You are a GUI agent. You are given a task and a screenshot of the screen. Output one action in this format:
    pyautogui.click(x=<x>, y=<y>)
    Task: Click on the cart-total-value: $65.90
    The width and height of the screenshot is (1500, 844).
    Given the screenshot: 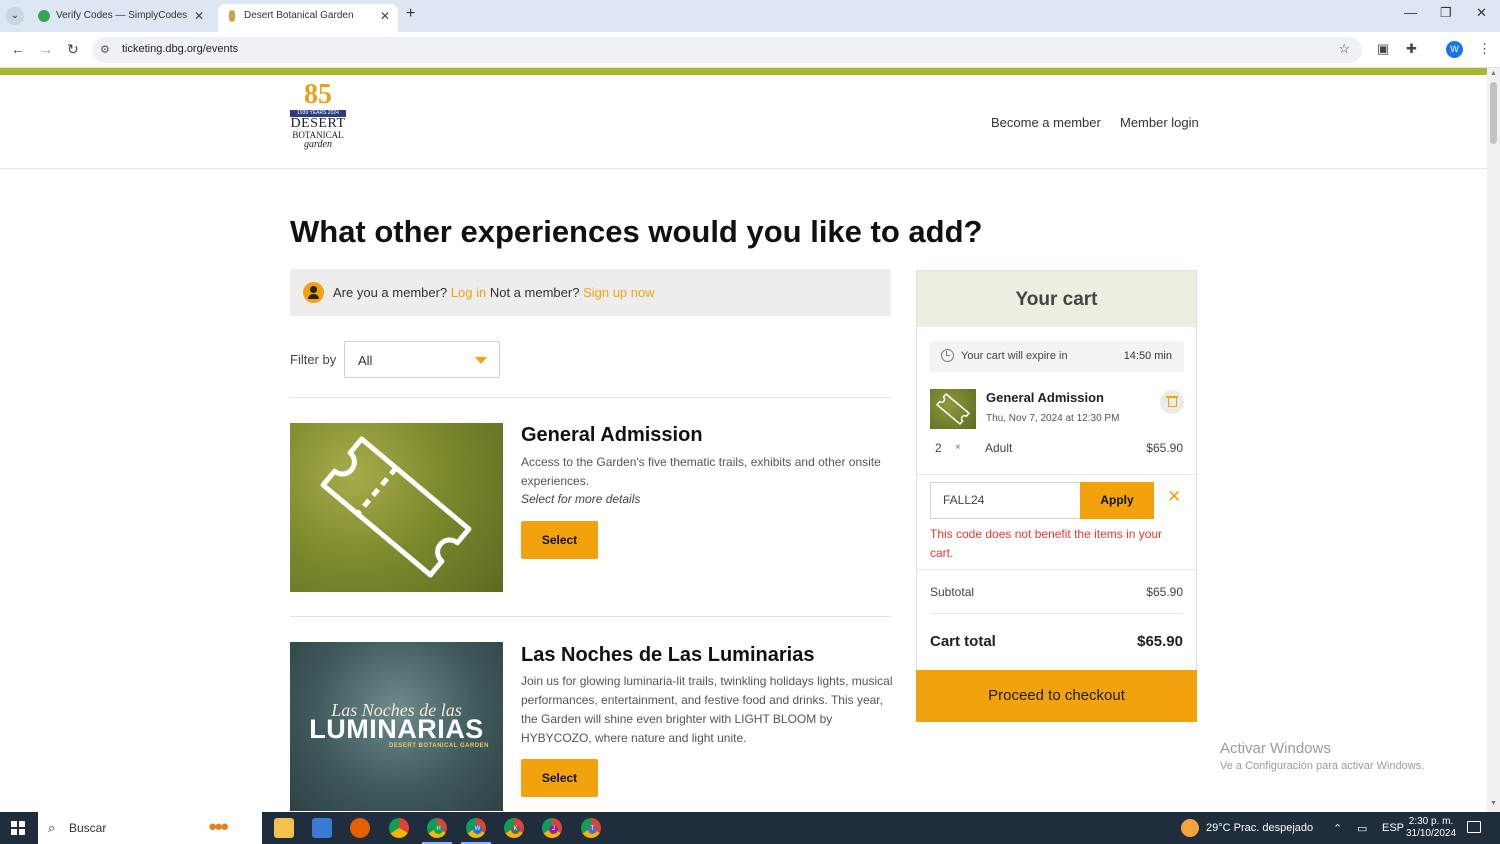 What is the action you would take?
    pyautogui.click(x=1160, y=641)
    